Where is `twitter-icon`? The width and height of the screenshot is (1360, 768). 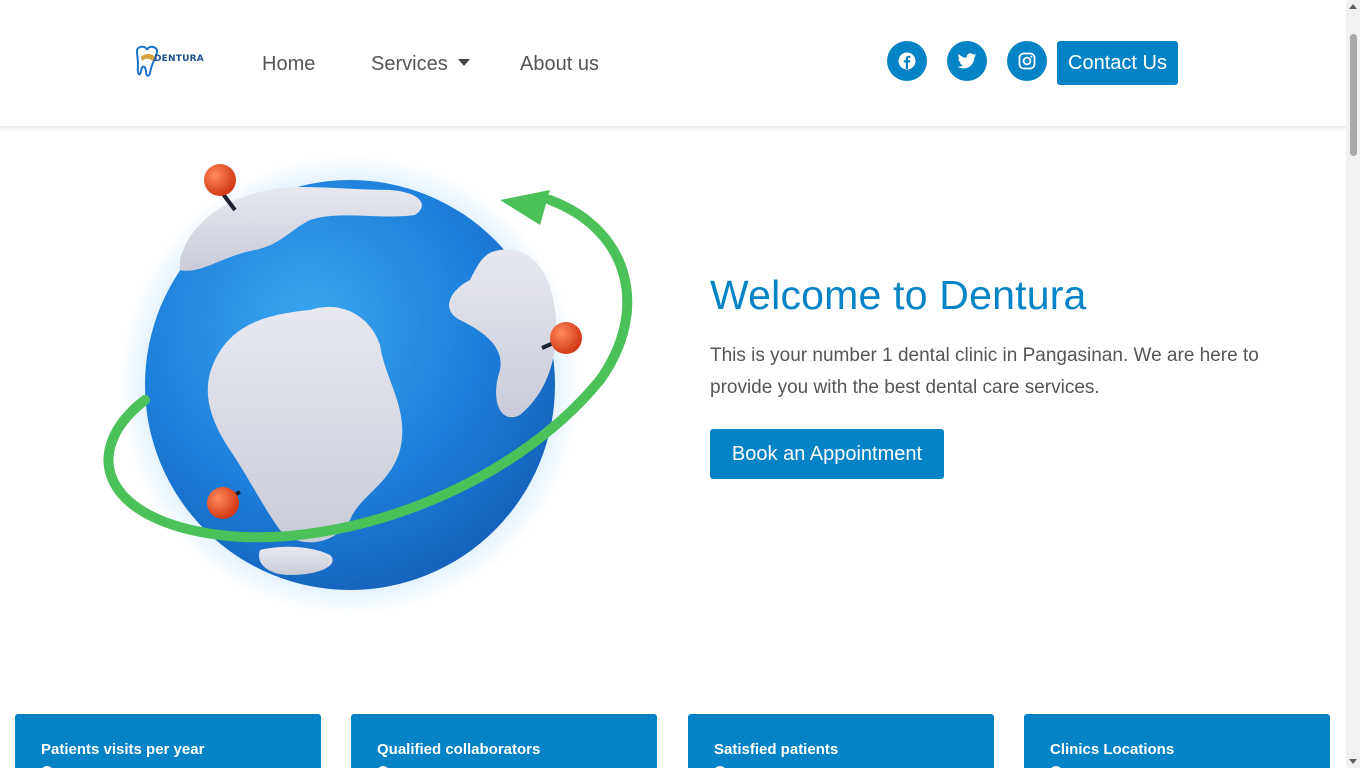 twitter-icon is located at coordinates (967, 60).